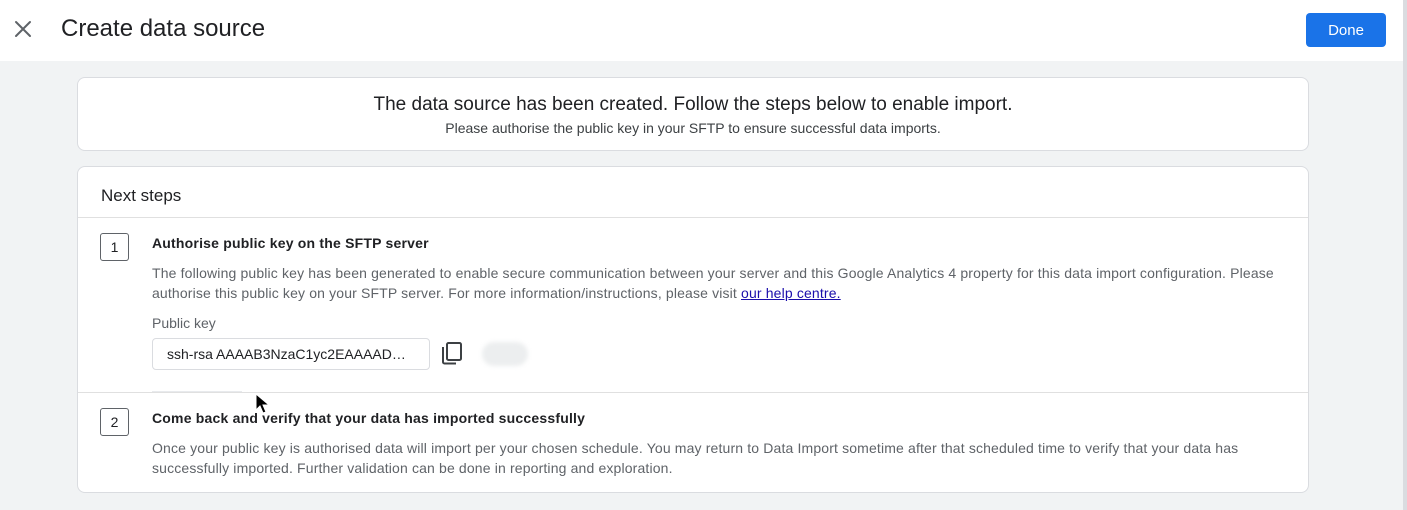 This screenshot has width=1407, height=510. What do you see at coordinates (693, 217) in the screenshot?
I see `divider` at bounding box center [693, 217].